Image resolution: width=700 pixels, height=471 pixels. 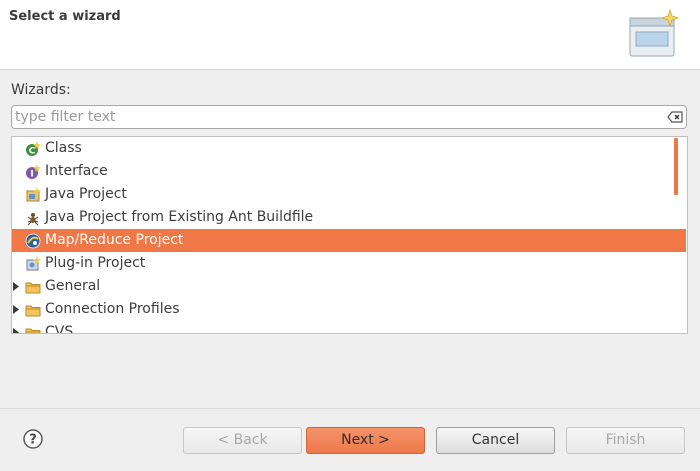 I want to click on tree-item-java-project: Java Project, so click(x=349, y=194).